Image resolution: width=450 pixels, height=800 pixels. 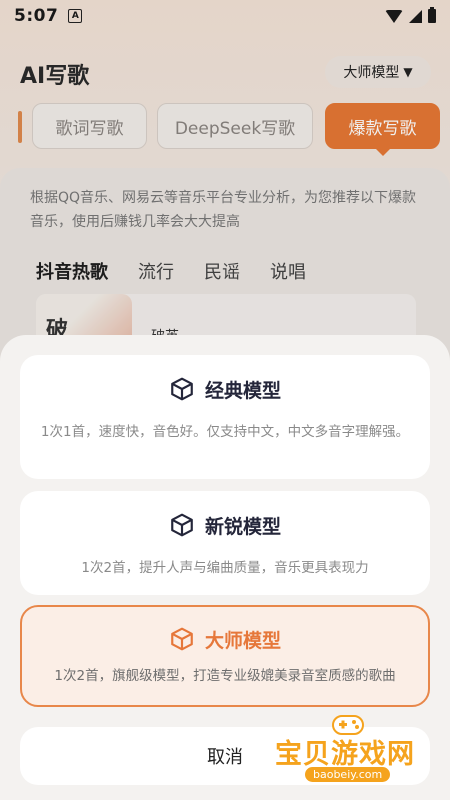 I want to click on option-classic-model: 经典模型 1次1首，速度快，音色好。仅支持中文，中文多音字理解强。, so click(x=225, y=417).